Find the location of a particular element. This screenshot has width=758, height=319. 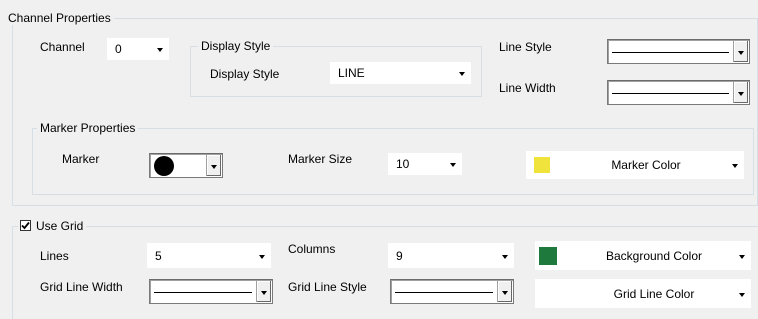

marker-color-swatch is located at coordinates (542, 165).